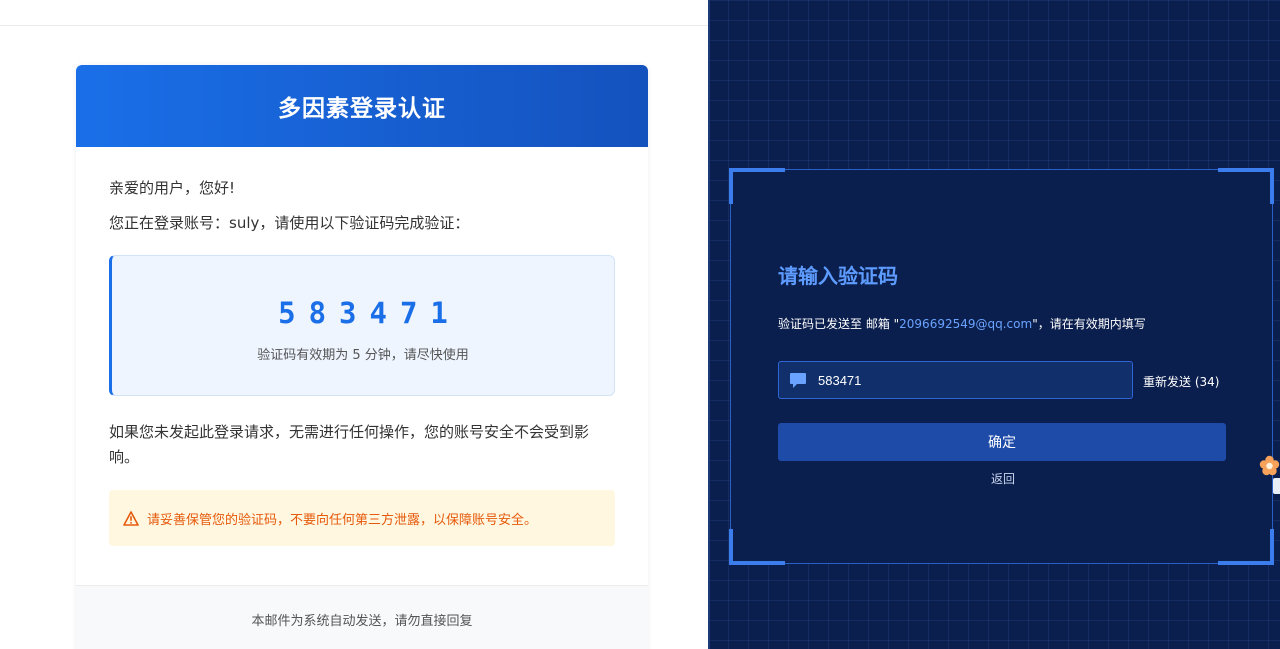 The width and height of the screenshot is (1280, 649). Describe the element at coordinates (1181, 381) in the screenshot. I see `resend-button: 重新发送 (34)` at that location.